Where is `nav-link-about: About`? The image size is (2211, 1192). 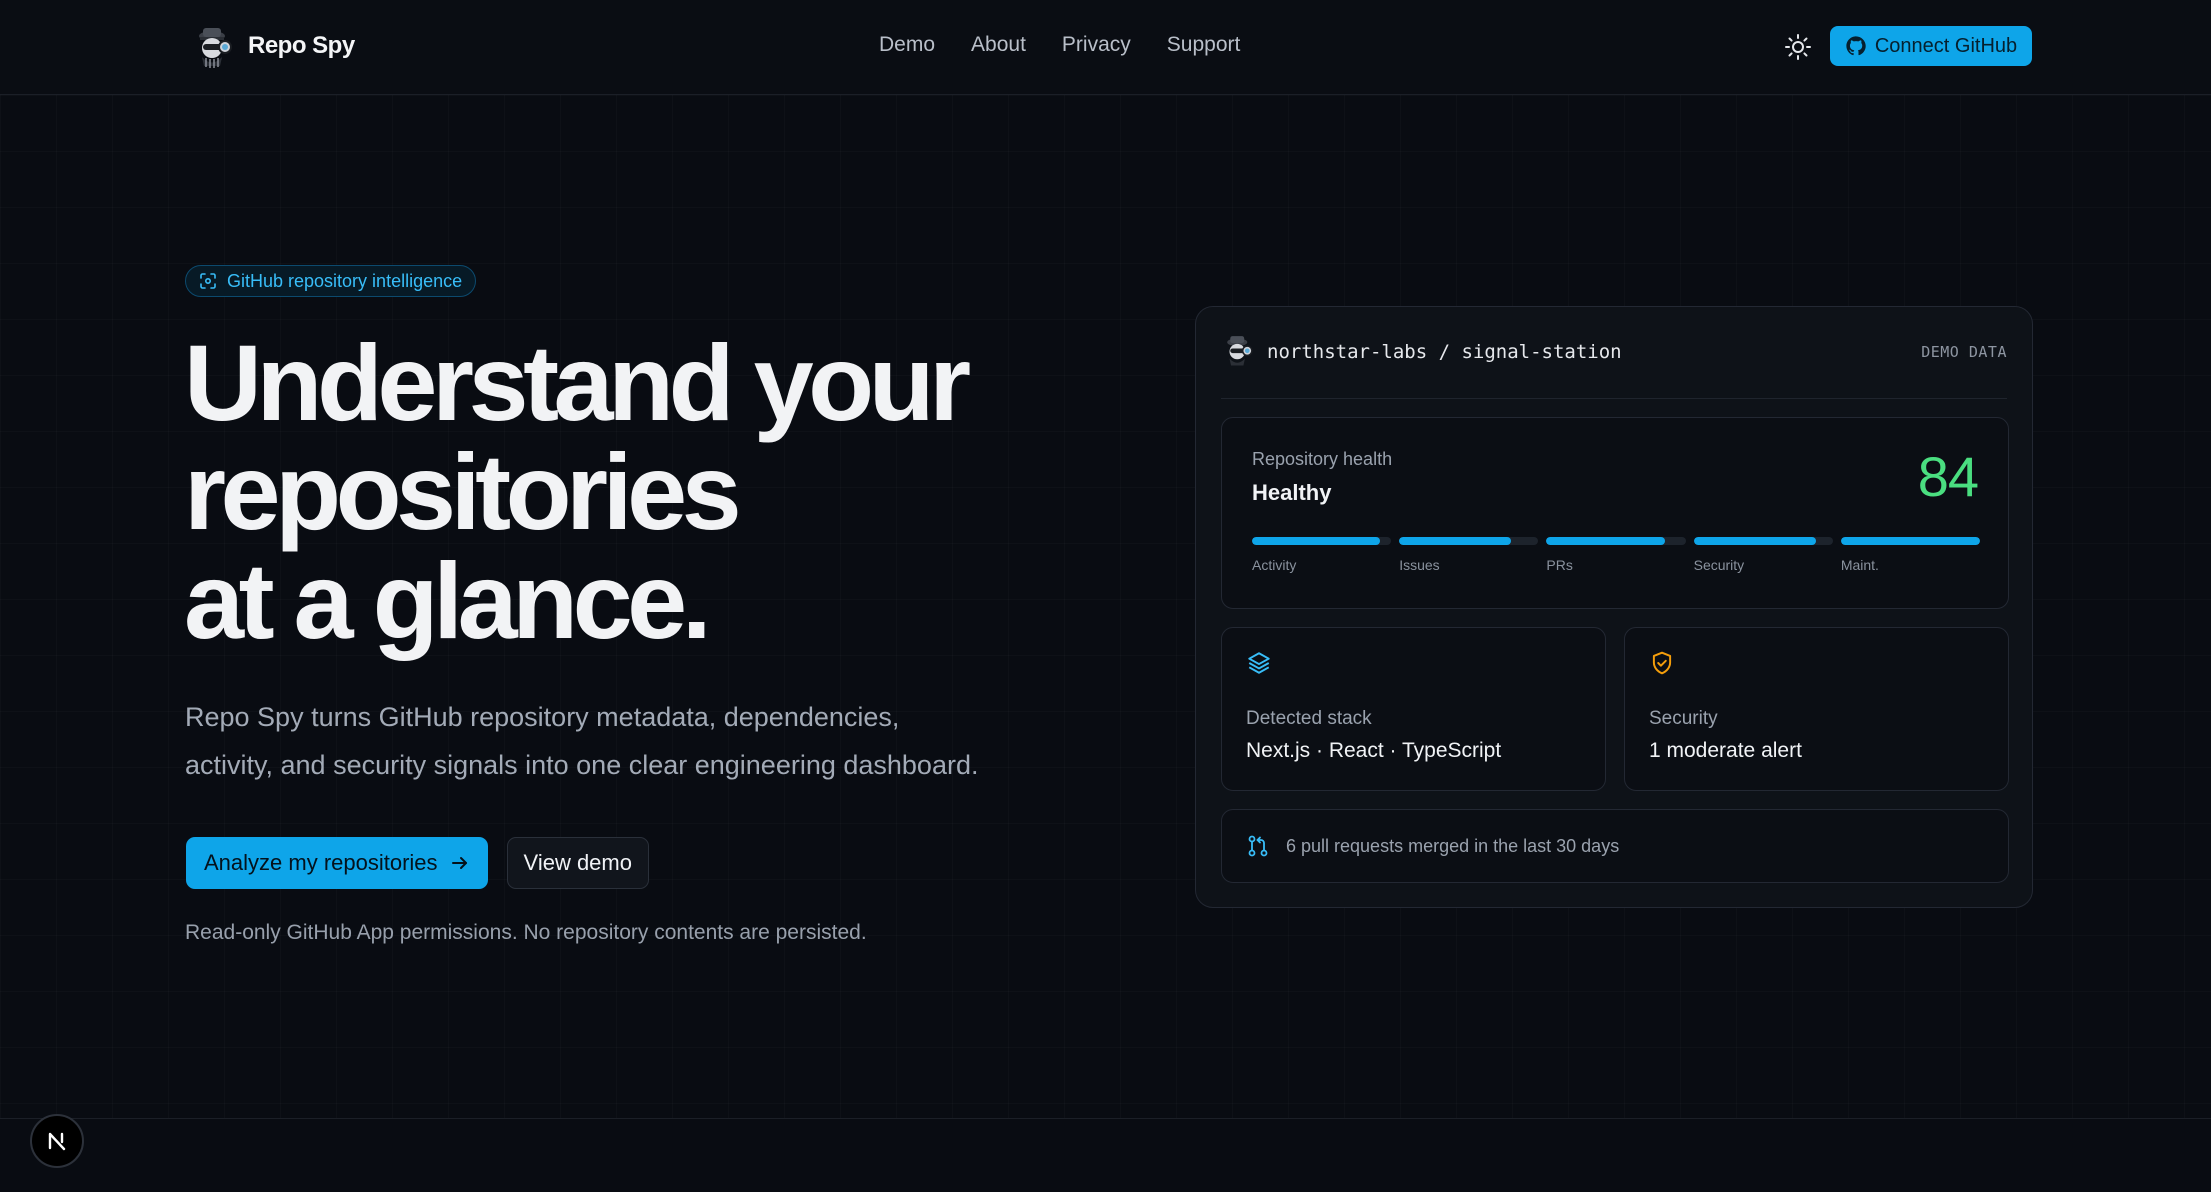 nav-link-about: About is located at coordinates (998, 45).